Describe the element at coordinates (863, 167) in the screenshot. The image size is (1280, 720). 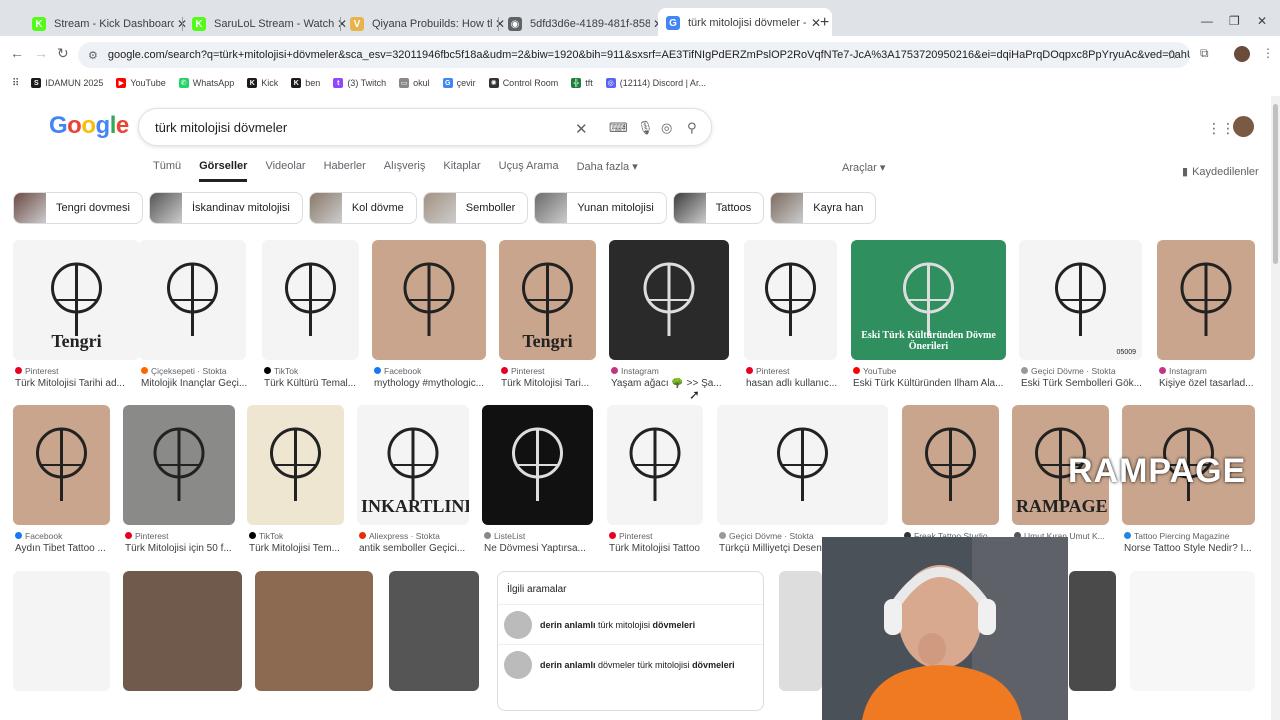
I see `tools-button: Araçlar ▾` at that location.